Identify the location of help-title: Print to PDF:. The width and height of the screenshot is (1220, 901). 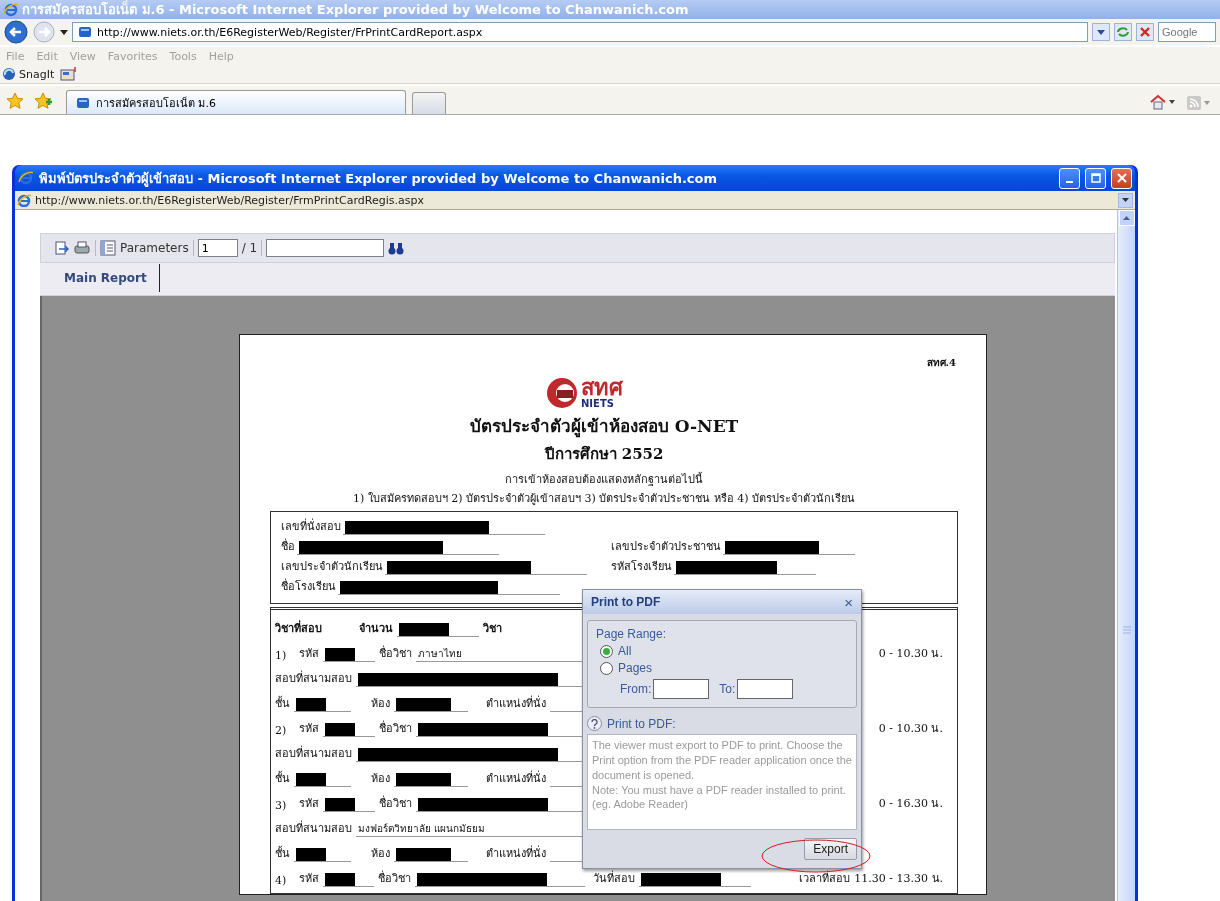
(641, 723).